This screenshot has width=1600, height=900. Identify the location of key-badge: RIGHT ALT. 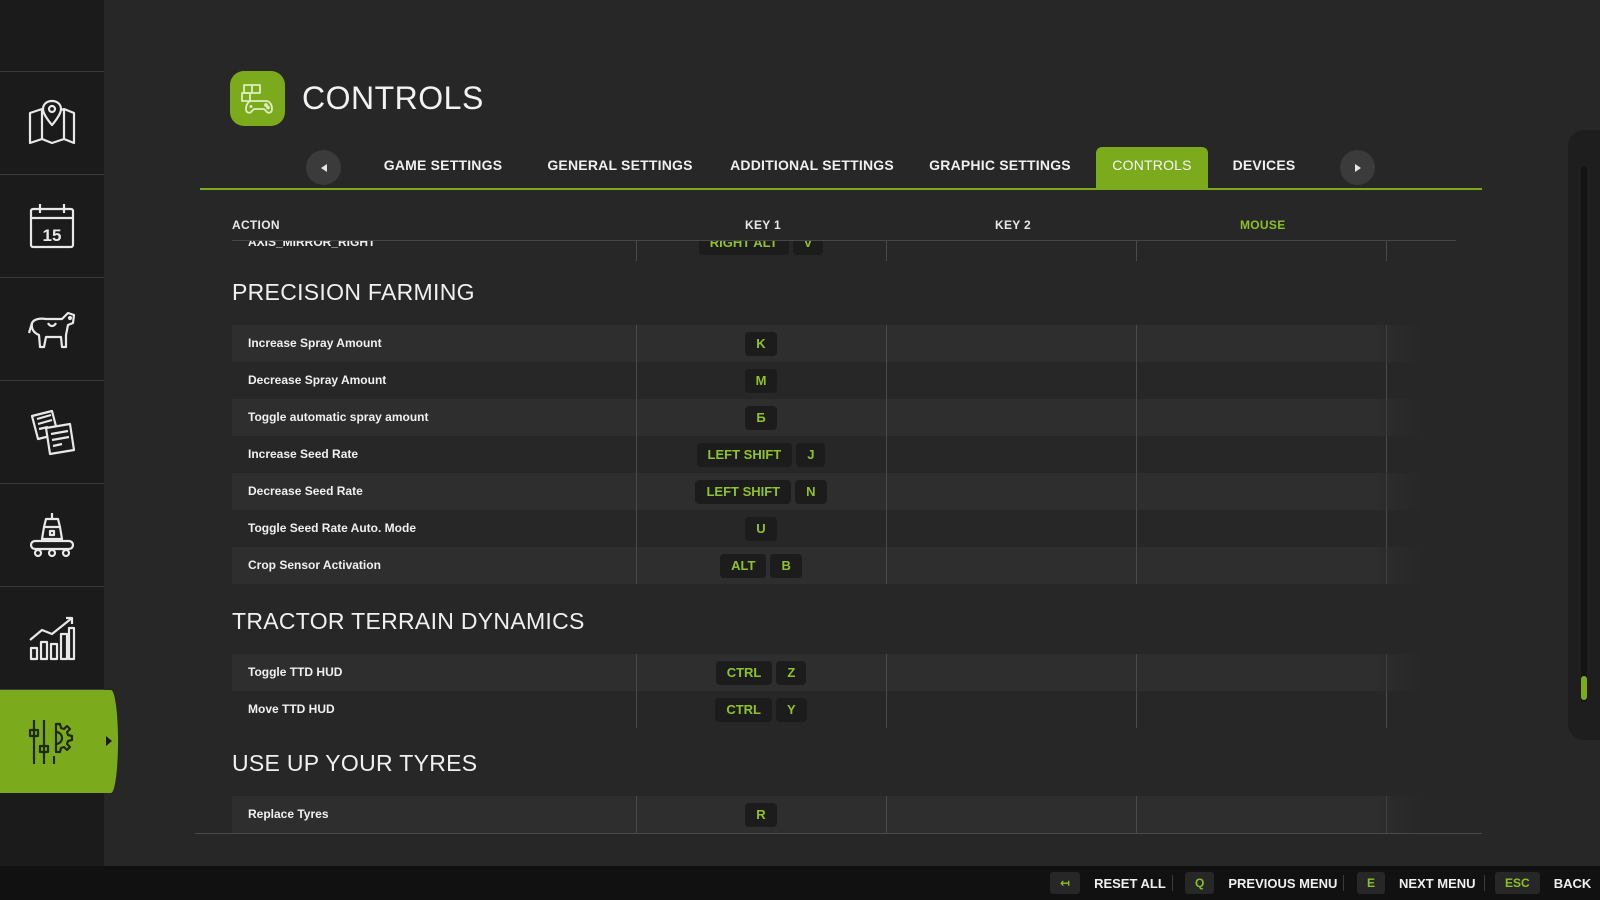
(743, 248).